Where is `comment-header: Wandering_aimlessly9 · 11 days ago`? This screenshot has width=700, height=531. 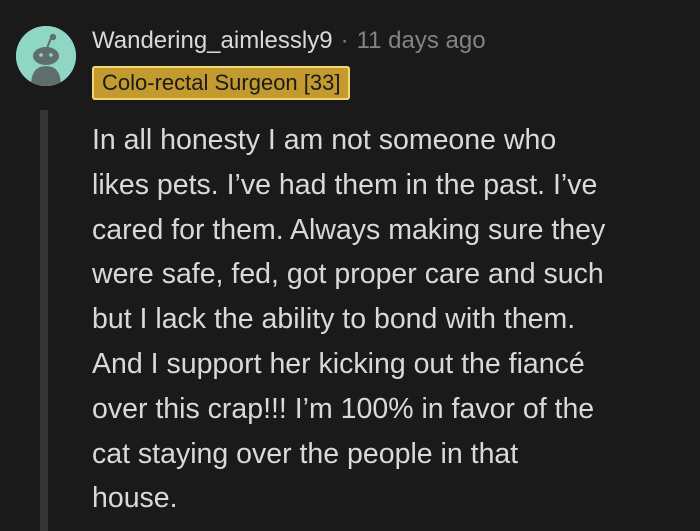
comment-header: Wandering_aimlessly9 · 11 days ago is located at coordinates (289, 41).